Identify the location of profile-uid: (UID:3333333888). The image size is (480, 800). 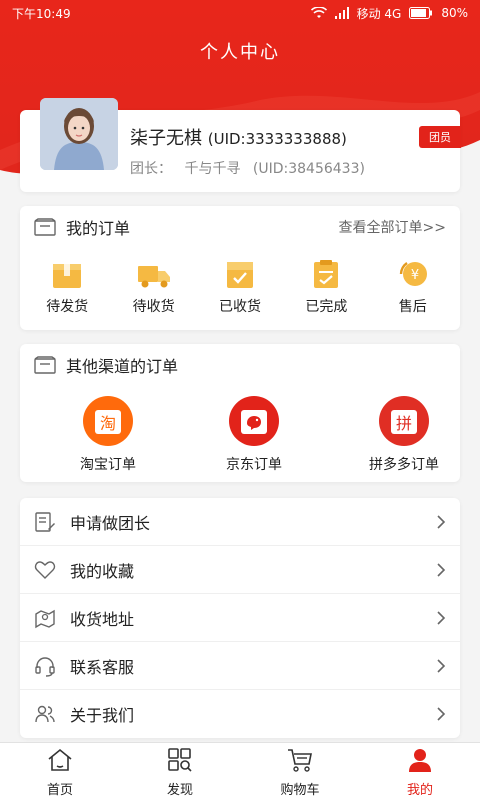
(277, 139).